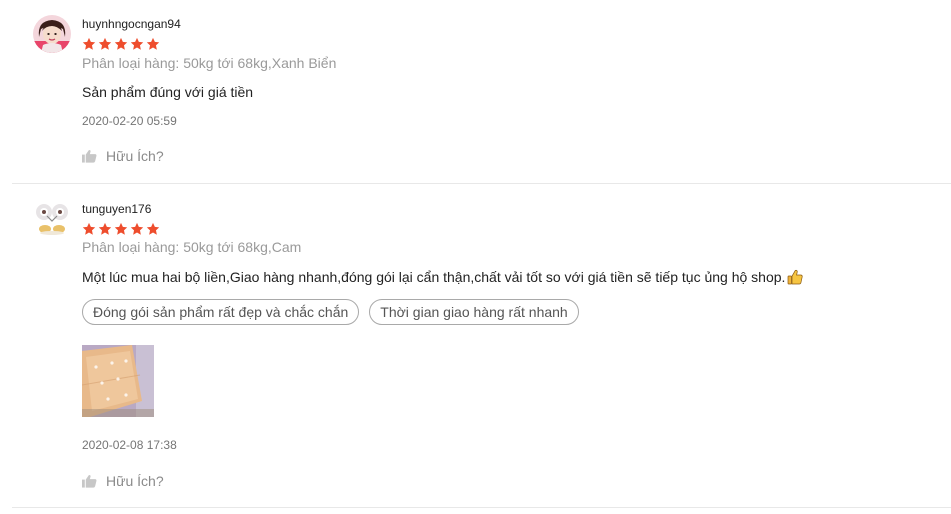 The height and width of the screenshot is (514, 951). What do you see at coordinates (168, 92) in the screenshot?
I see `review-comment: Sản phẩm đúng với giá tiền` at bounding box center [168, 92].